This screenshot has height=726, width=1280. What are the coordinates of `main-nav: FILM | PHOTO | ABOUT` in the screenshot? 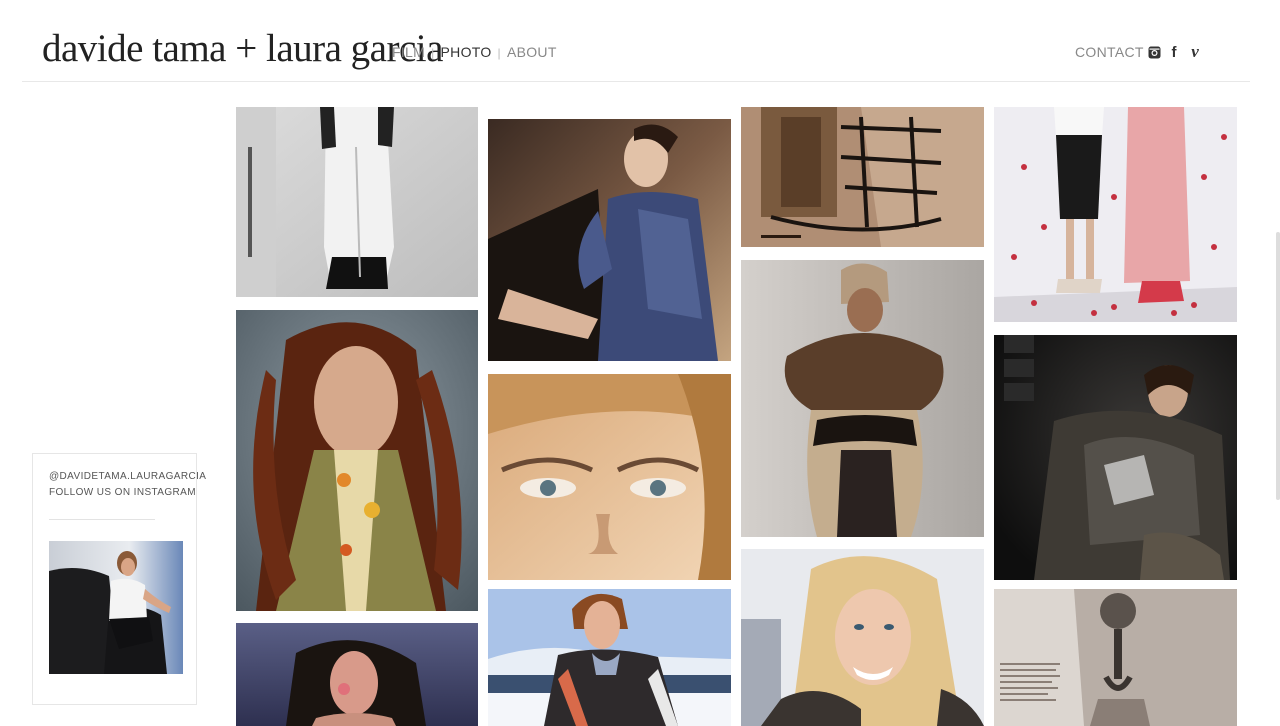 It's located at (474, 52).